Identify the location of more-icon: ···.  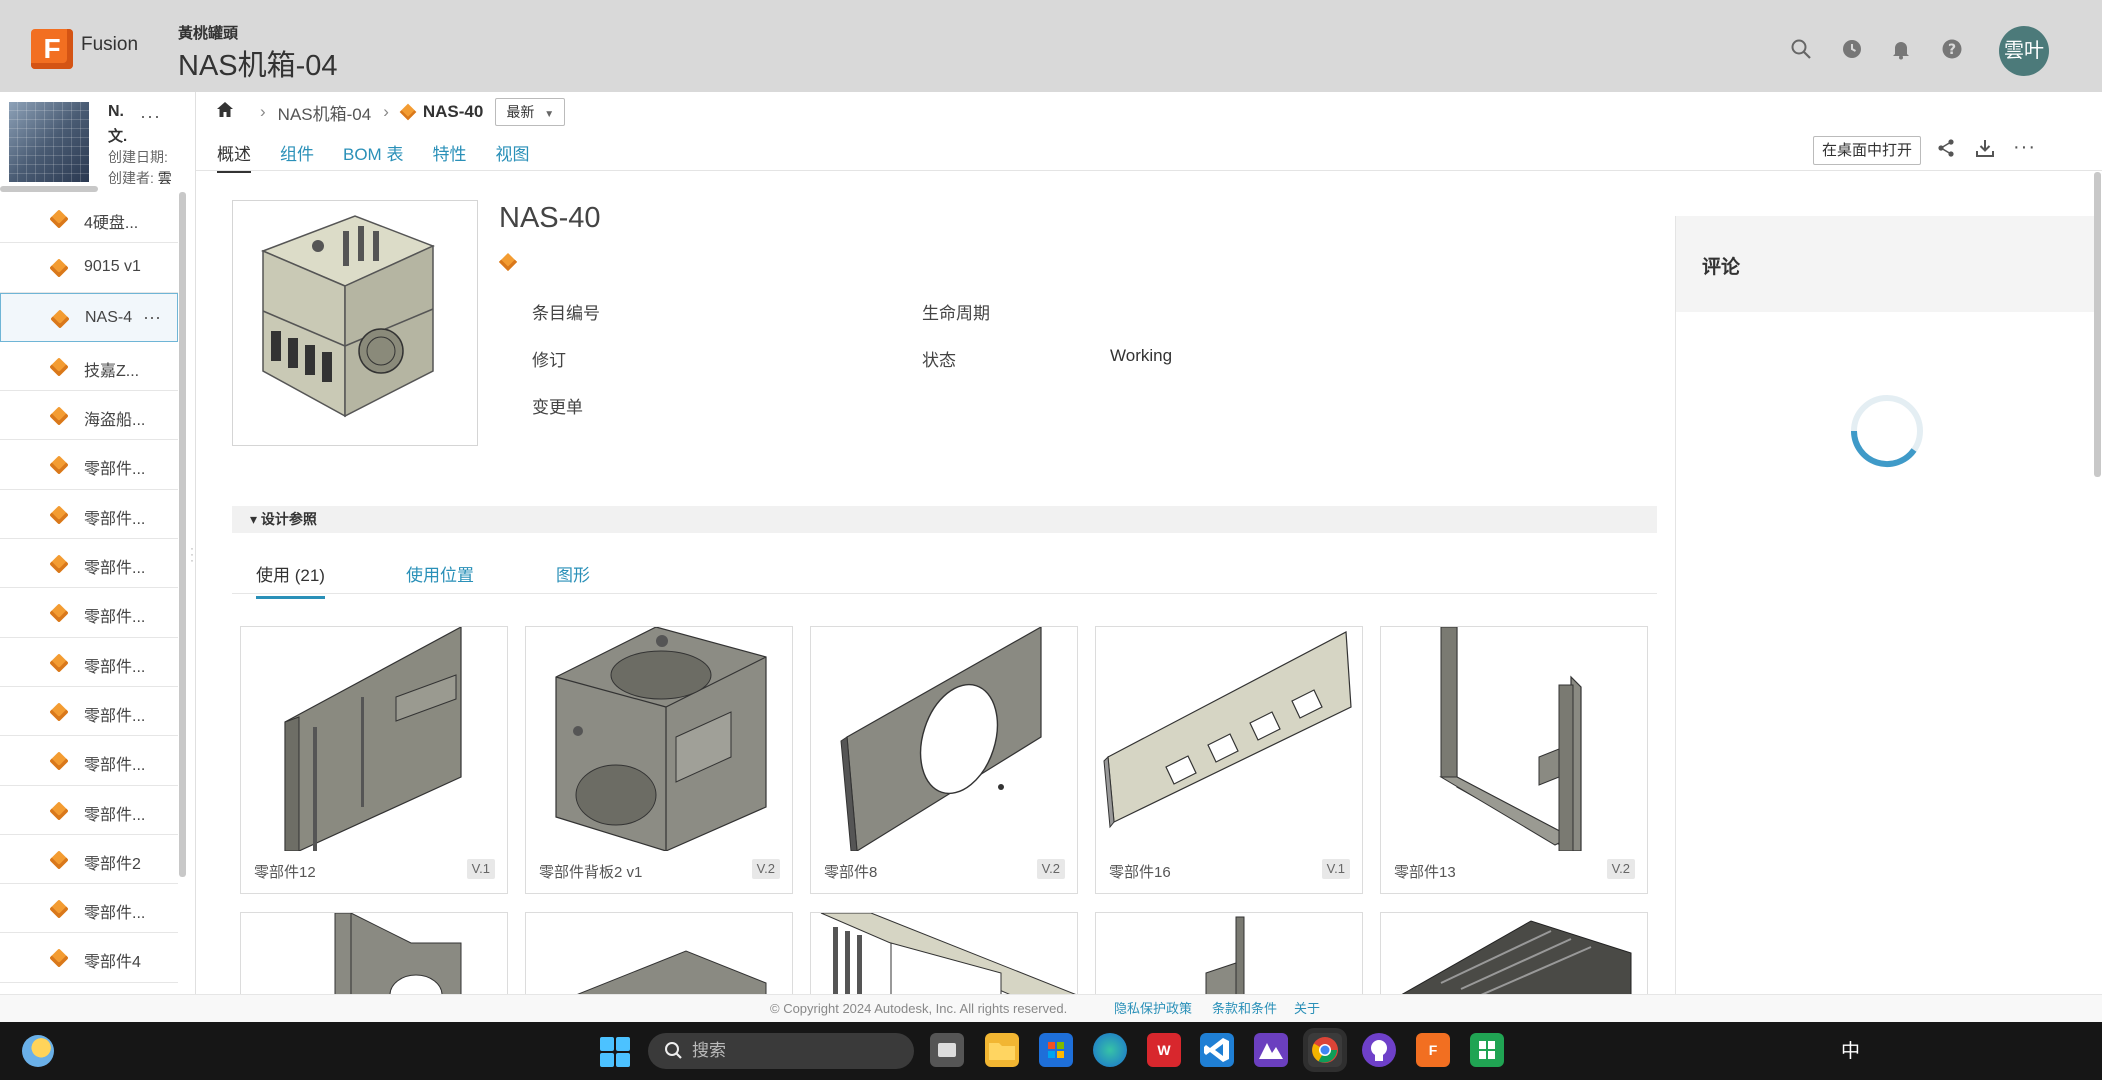
(2024, 147).